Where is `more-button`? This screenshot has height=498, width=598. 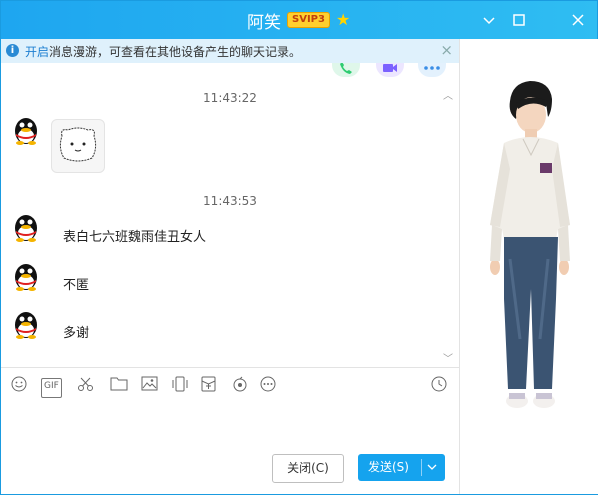
more-button is located at coordinates (432, 70).